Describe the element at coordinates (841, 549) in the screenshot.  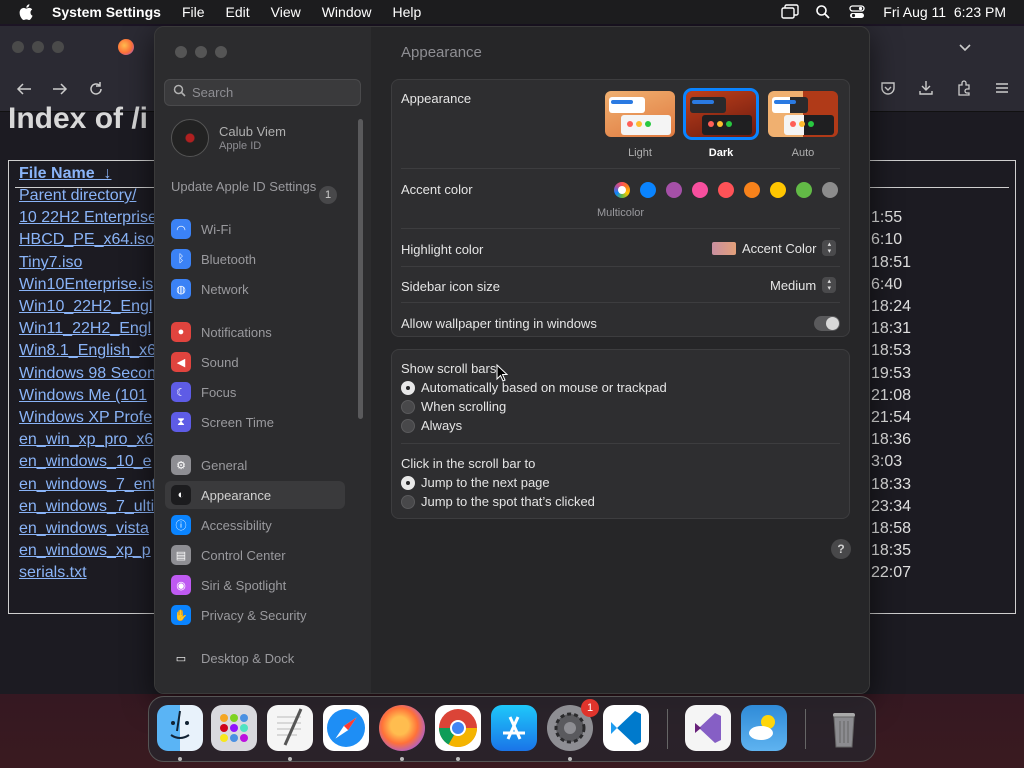
I see `help-button: ?` at that location.